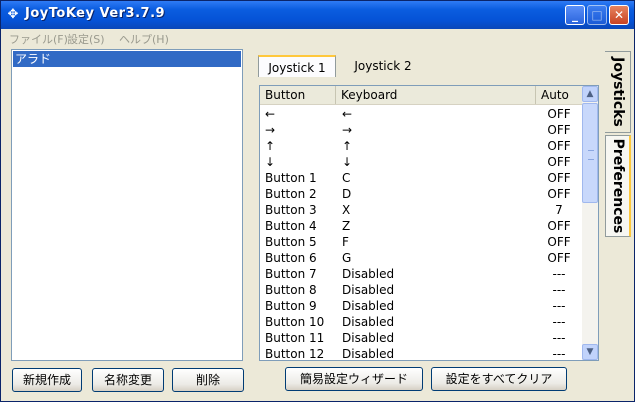 The width and height of the screenshot is (635, 402). Describe the element at coordinates (128, 380) in the screenshot. I see `rename-config-button: 名称変更` at that location.